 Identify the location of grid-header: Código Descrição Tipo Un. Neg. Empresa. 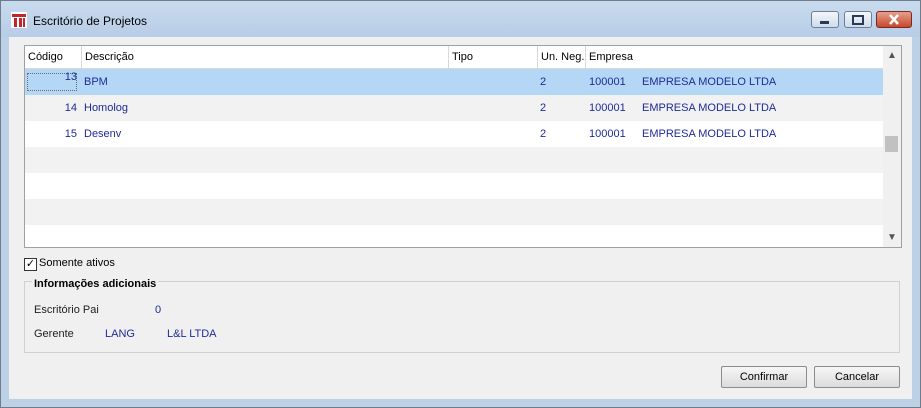
(454, 57).